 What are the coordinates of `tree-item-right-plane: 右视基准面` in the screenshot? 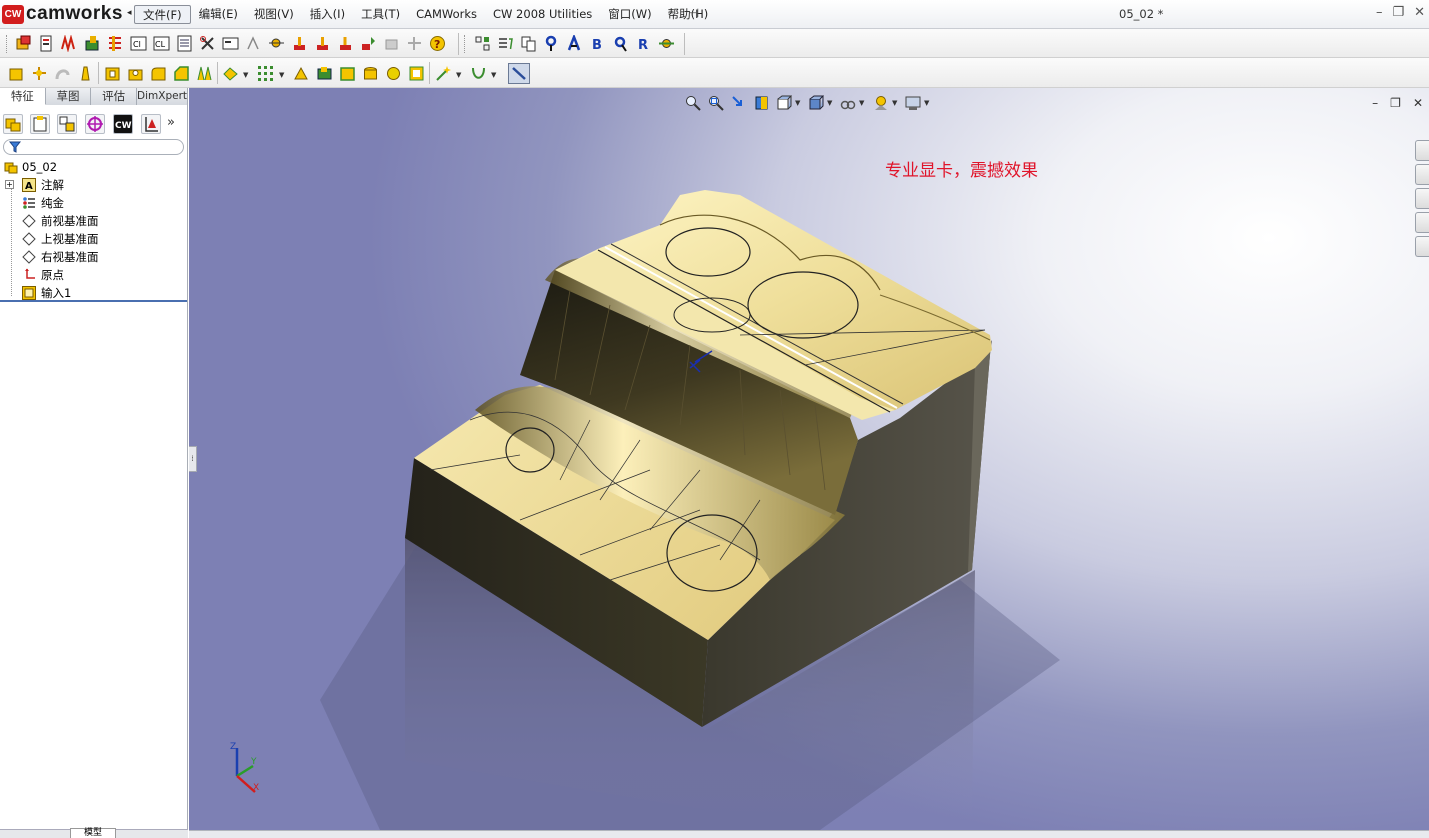 It's located at (93, 257).